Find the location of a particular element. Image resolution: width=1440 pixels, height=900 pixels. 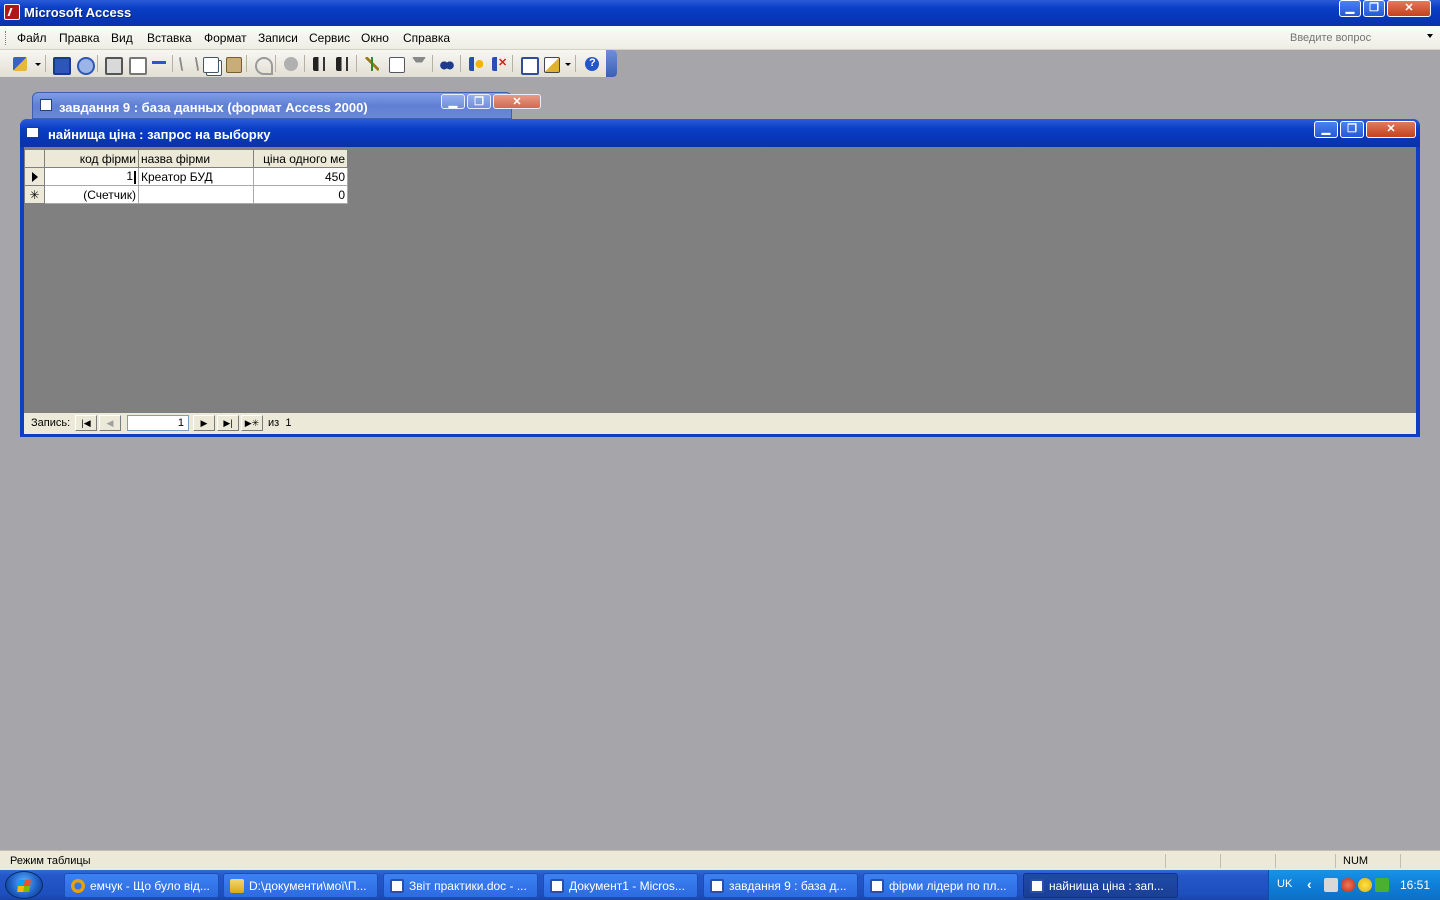

previous-record-button: ◀ is located at coordinates (110, 423).